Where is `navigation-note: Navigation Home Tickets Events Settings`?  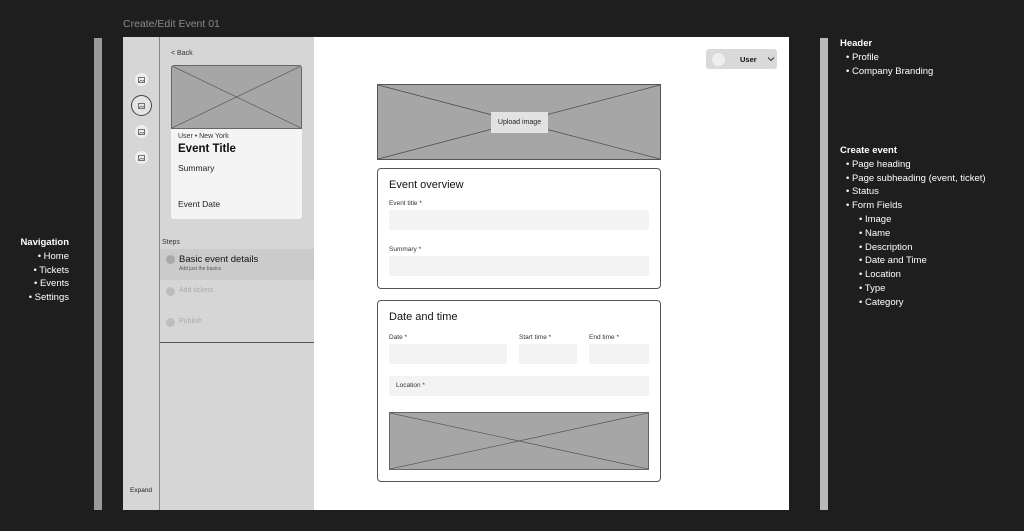
navigation-note: Navigation Home Tickets Events Settings is located at coordinates (42, 270).